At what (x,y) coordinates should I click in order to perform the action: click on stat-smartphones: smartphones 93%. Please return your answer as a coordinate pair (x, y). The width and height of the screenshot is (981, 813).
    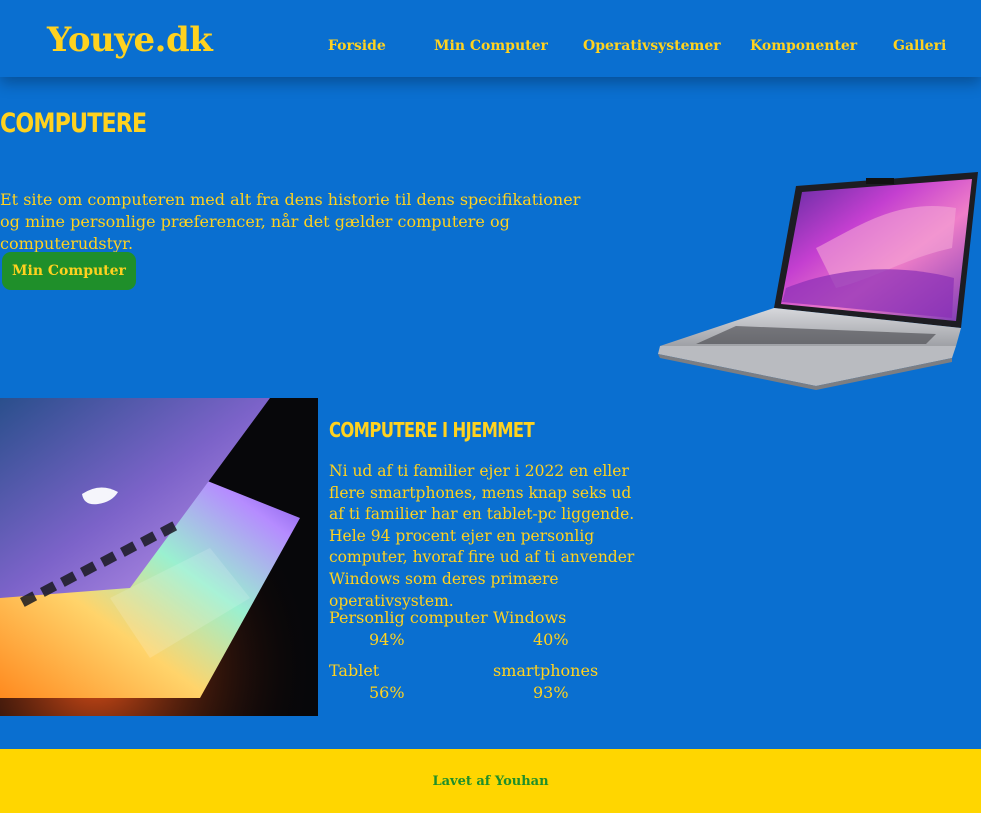
    Looking at the image, I should click on (545, 682).